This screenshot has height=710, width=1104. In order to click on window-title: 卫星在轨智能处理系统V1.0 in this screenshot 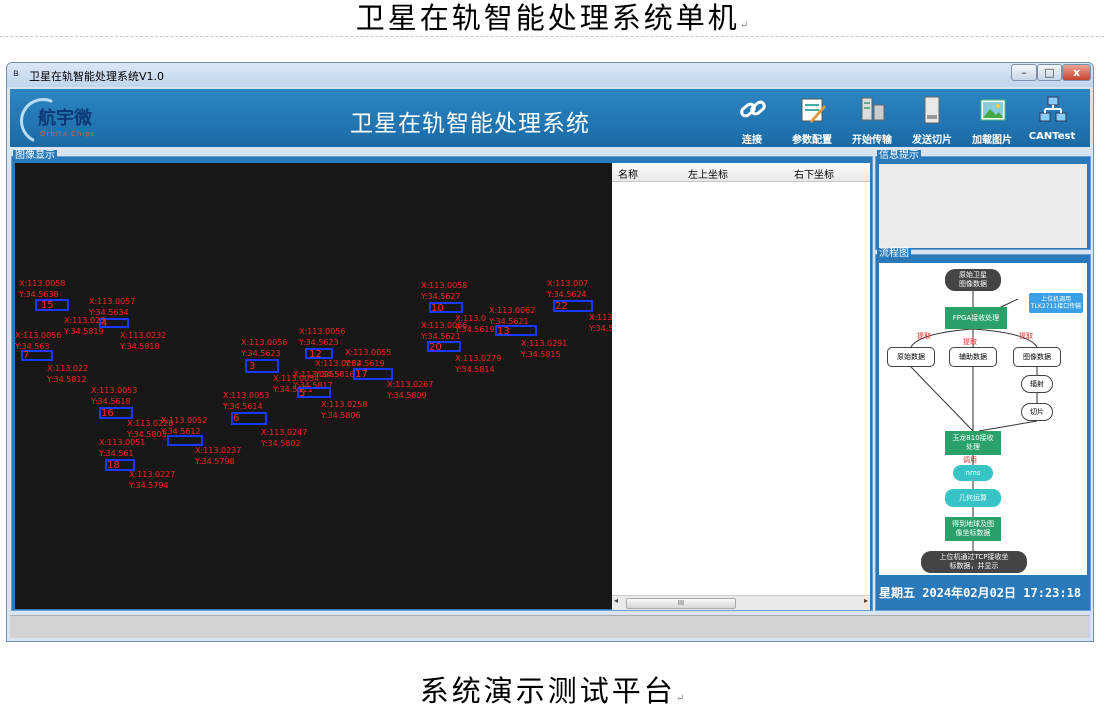, I will do `click(97, 76)`.